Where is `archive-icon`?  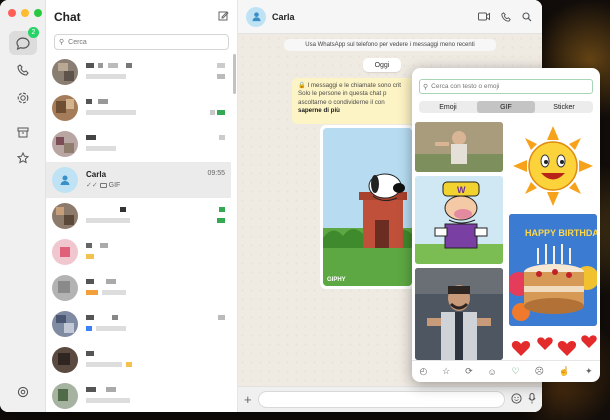 archive-icon is located at coordinates (23, 132).